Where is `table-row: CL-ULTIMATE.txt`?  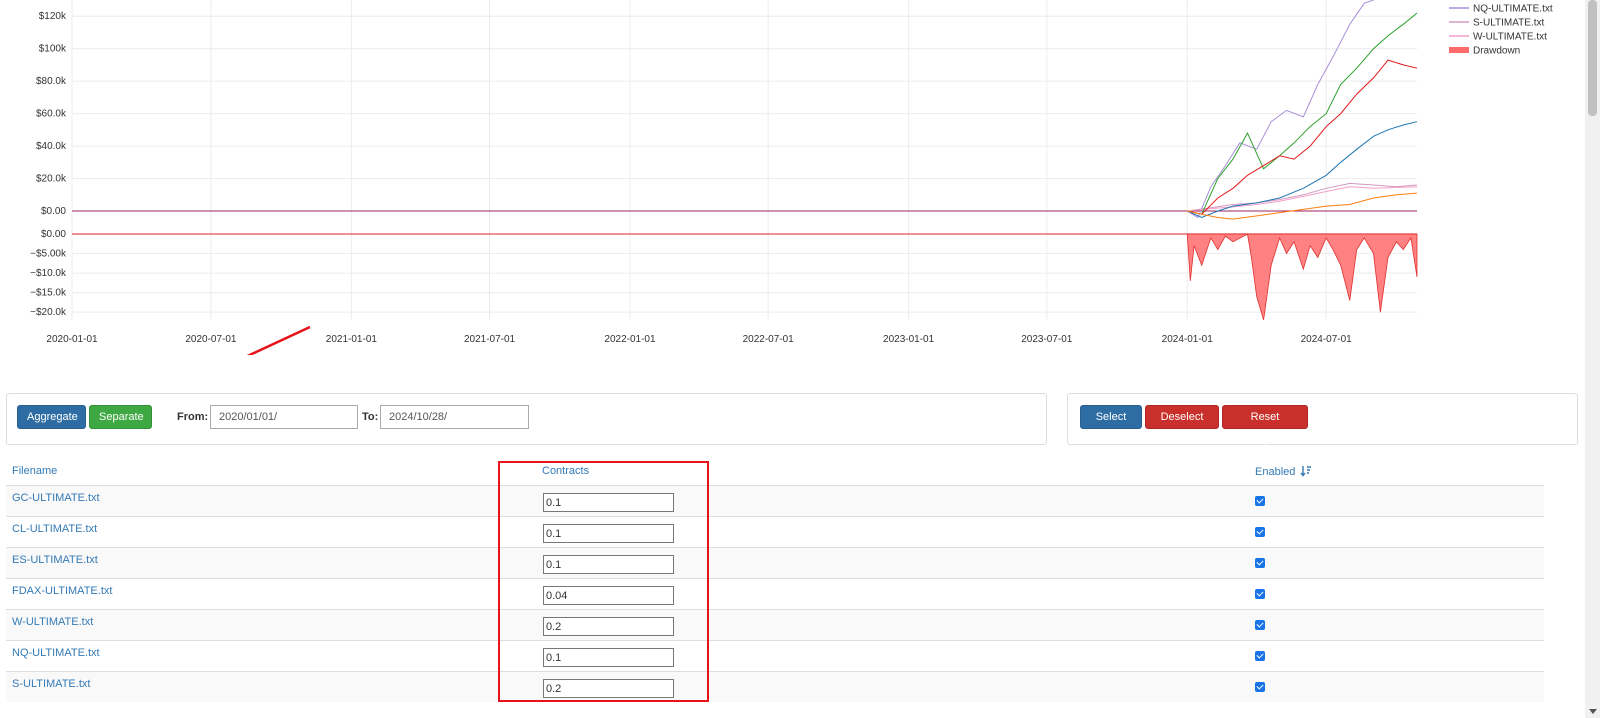 table-row: CL-ULTIMATE.txt is located at coordinates (775, 531).